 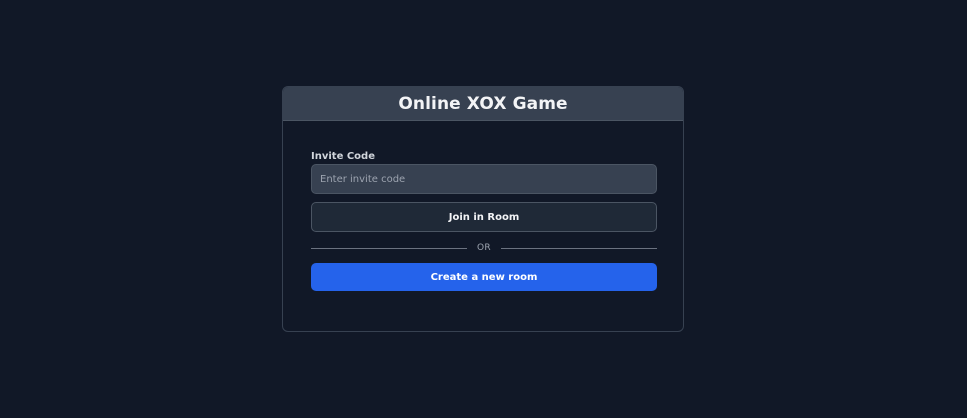 I want to click on page-title: Online XOX Game, so click(x=483, y=103).